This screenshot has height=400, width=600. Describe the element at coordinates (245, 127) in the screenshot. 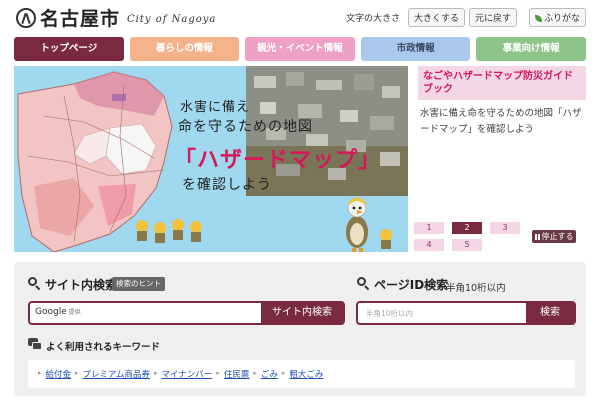

I see `hero-line-2: 命を守るための地図` at that location.